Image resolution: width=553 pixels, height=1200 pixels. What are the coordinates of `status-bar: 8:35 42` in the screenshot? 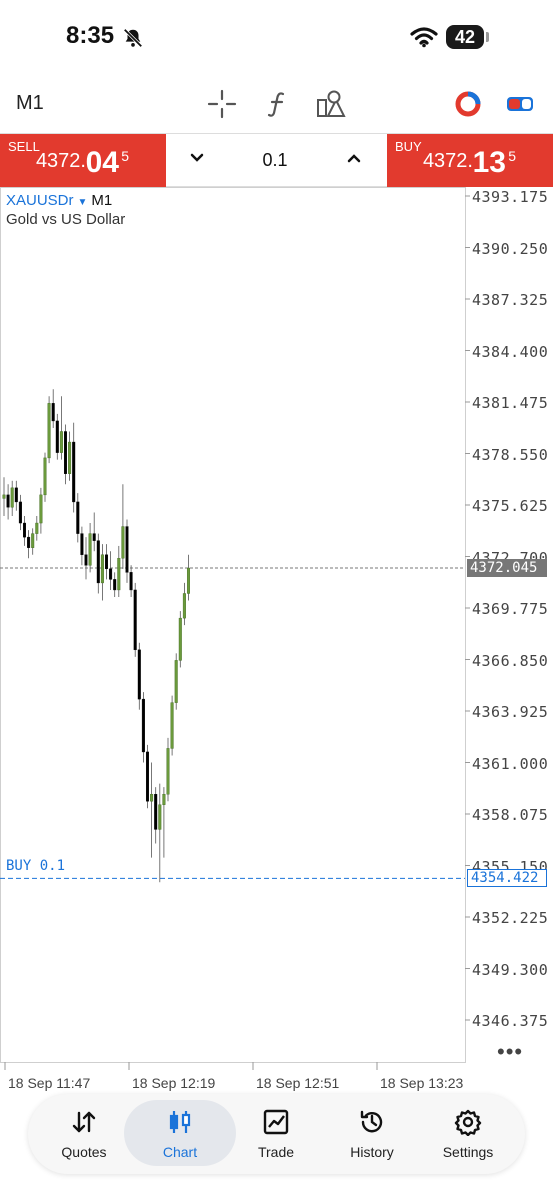 It's located at (276, 38).